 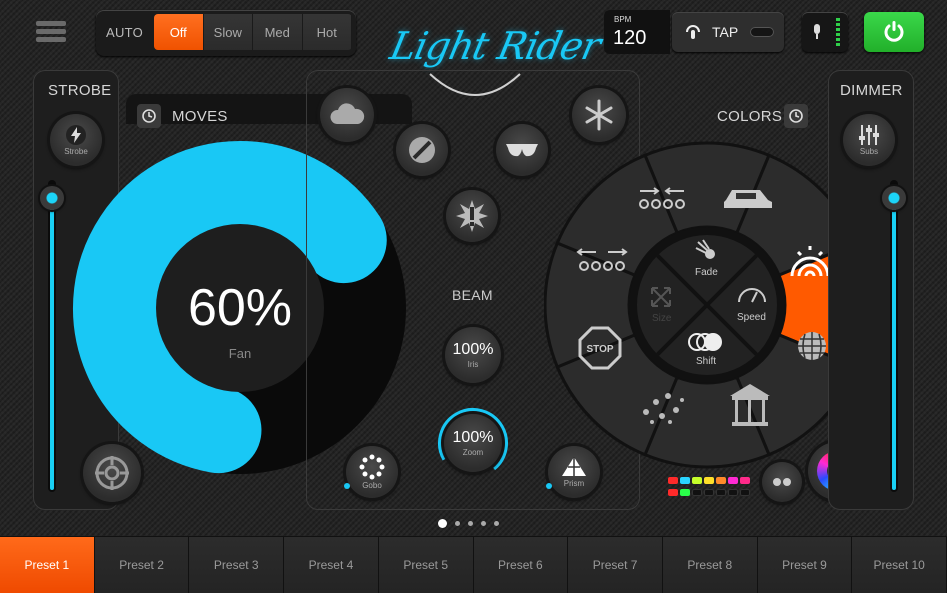 I want to click on preset-1-button: Preset 1, so click(x=47, y=565).